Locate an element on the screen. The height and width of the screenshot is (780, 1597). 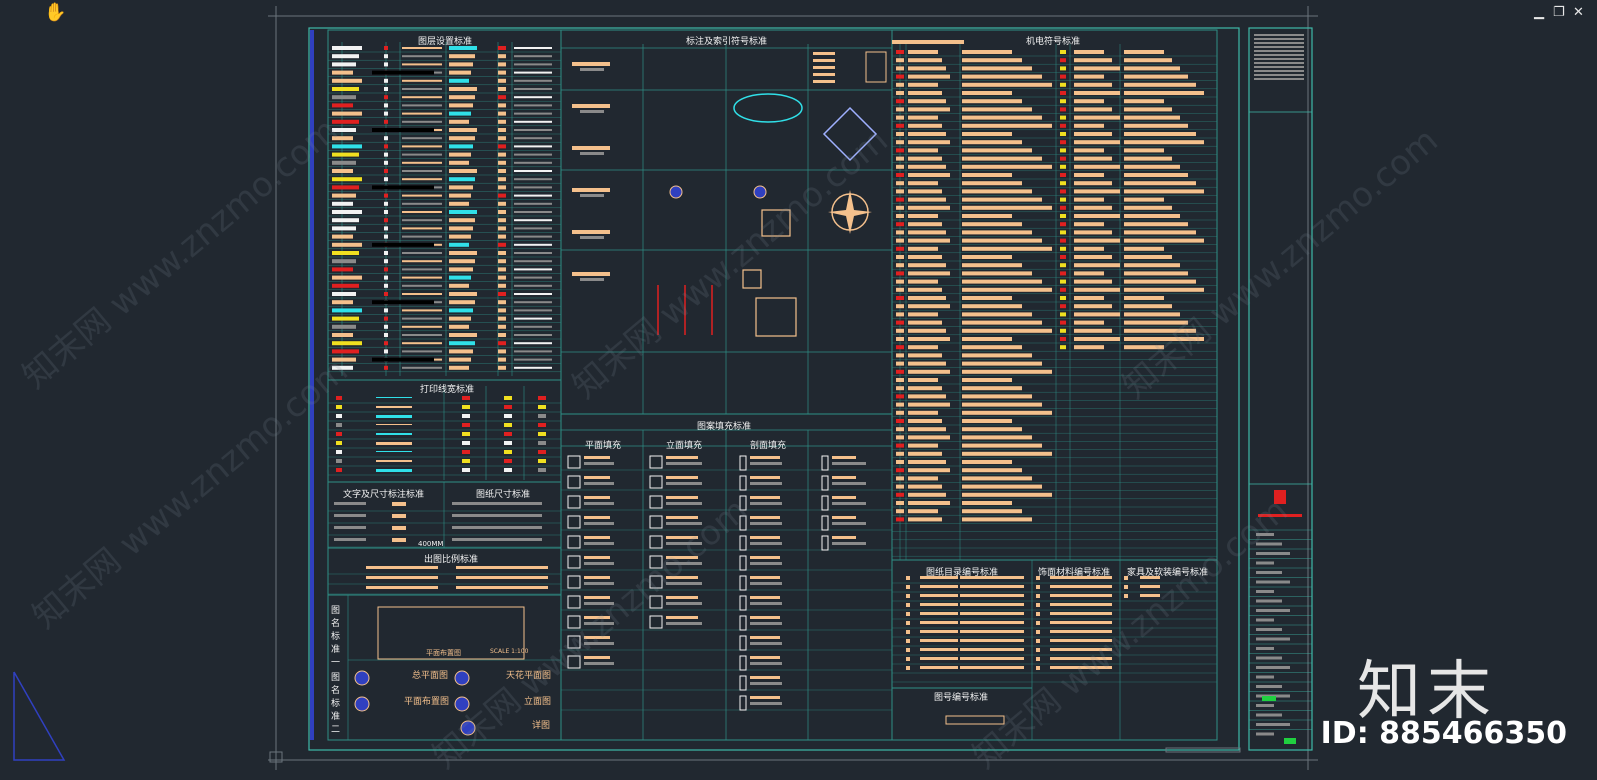
scale-sample is located at coordinates (402, 587).